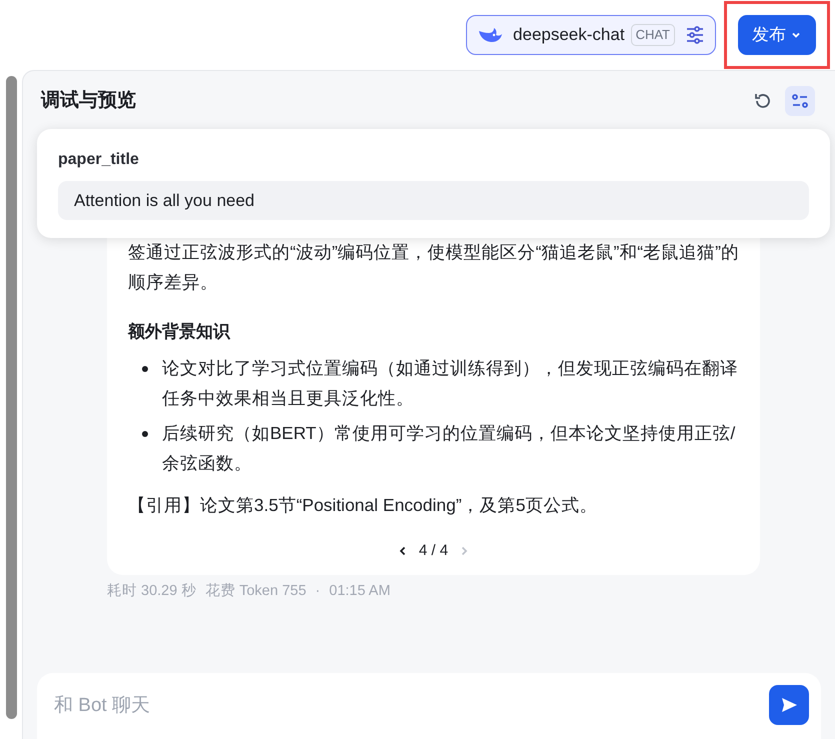 This screenshot has width=835, height=739. Describe the element at coordinates (317, 591) in the screenshot. I see `message-meta: ·` at that location.